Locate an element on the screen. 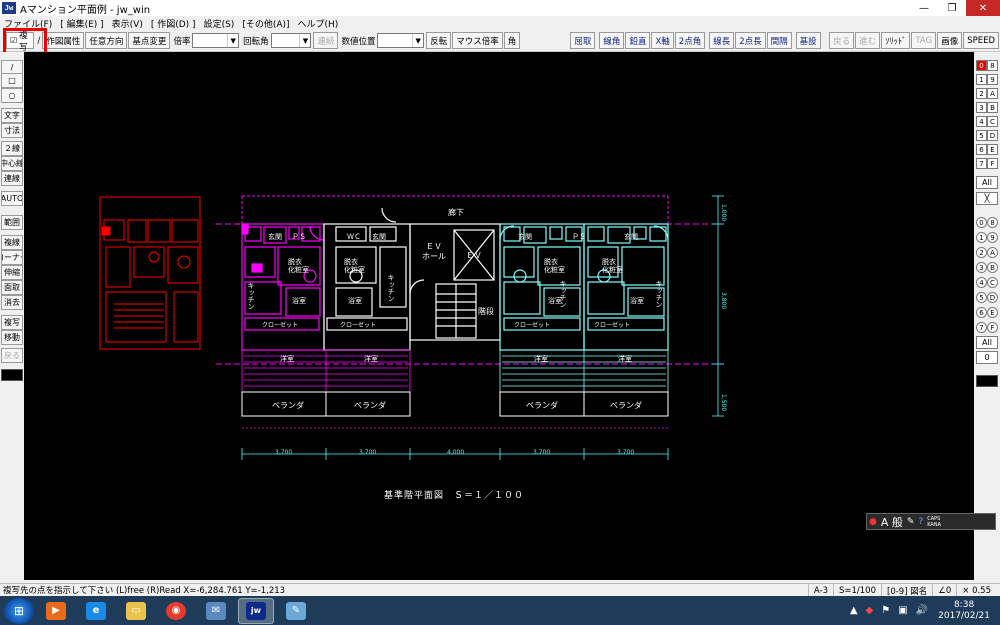  group-button-d: D is located at coordinates (992, 297).